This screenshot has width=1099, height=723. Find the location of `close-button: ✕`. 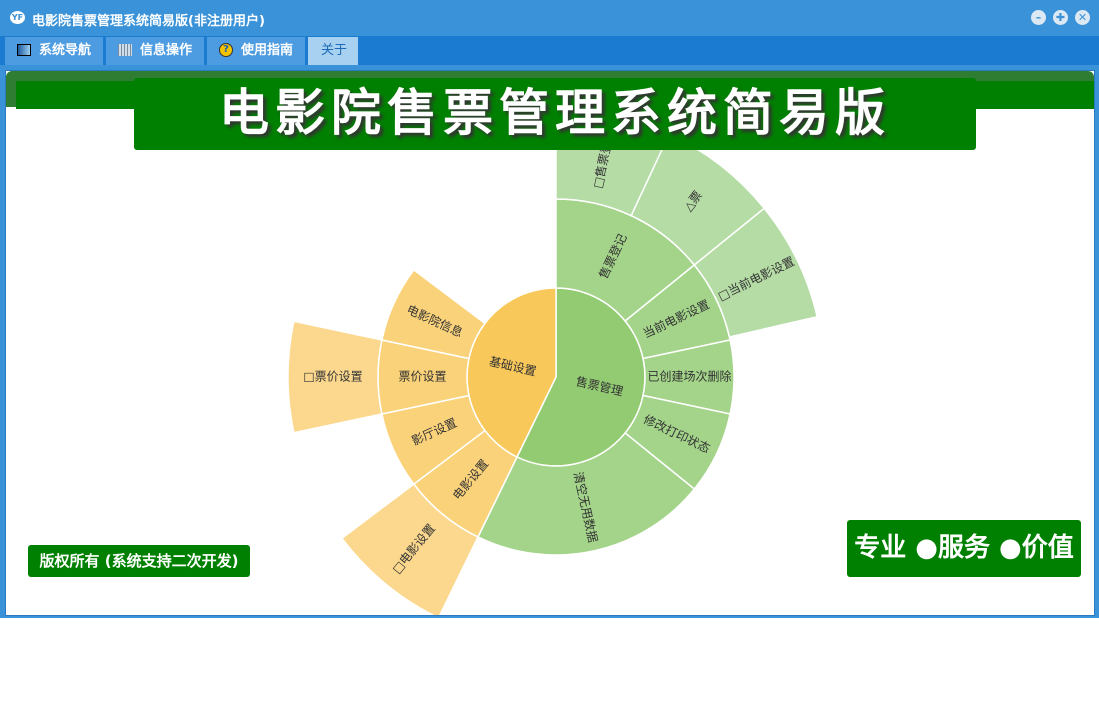

close-button: ✕ is located at coordinates (1082, 17).